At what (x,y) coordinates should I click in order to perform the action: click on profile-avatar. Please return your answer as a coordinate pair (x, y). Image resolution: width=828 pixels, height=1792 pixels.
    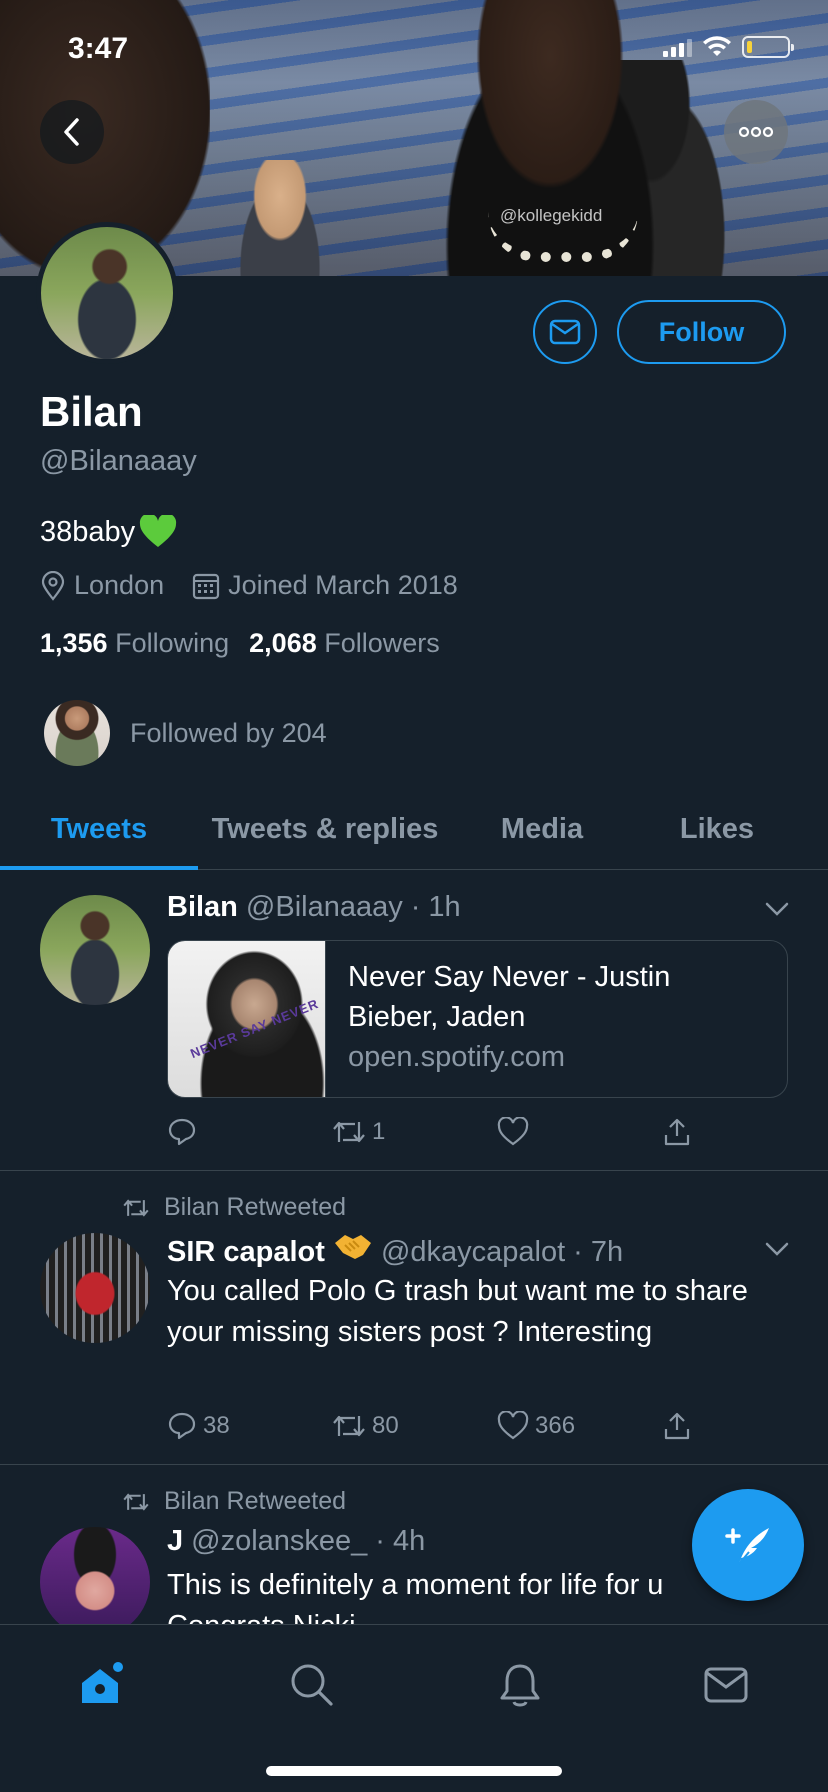
    Looking at the image, I should click on (107, 293).